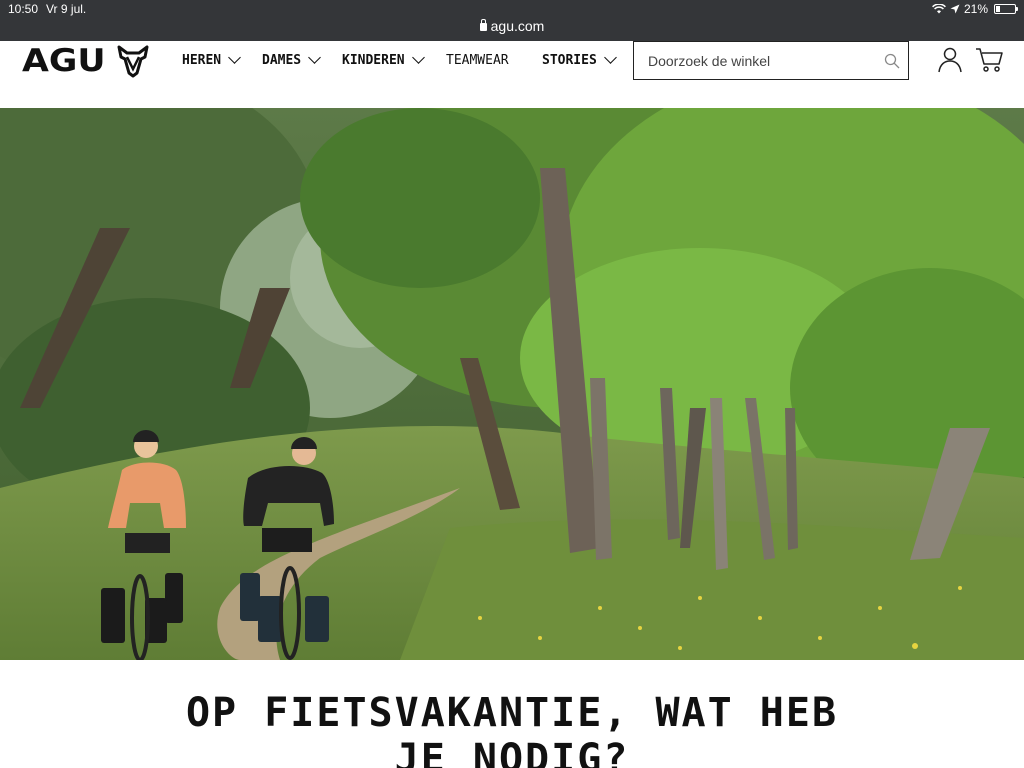 The image size is (1024, 768). I want to click on search-box, so click(771, 60).